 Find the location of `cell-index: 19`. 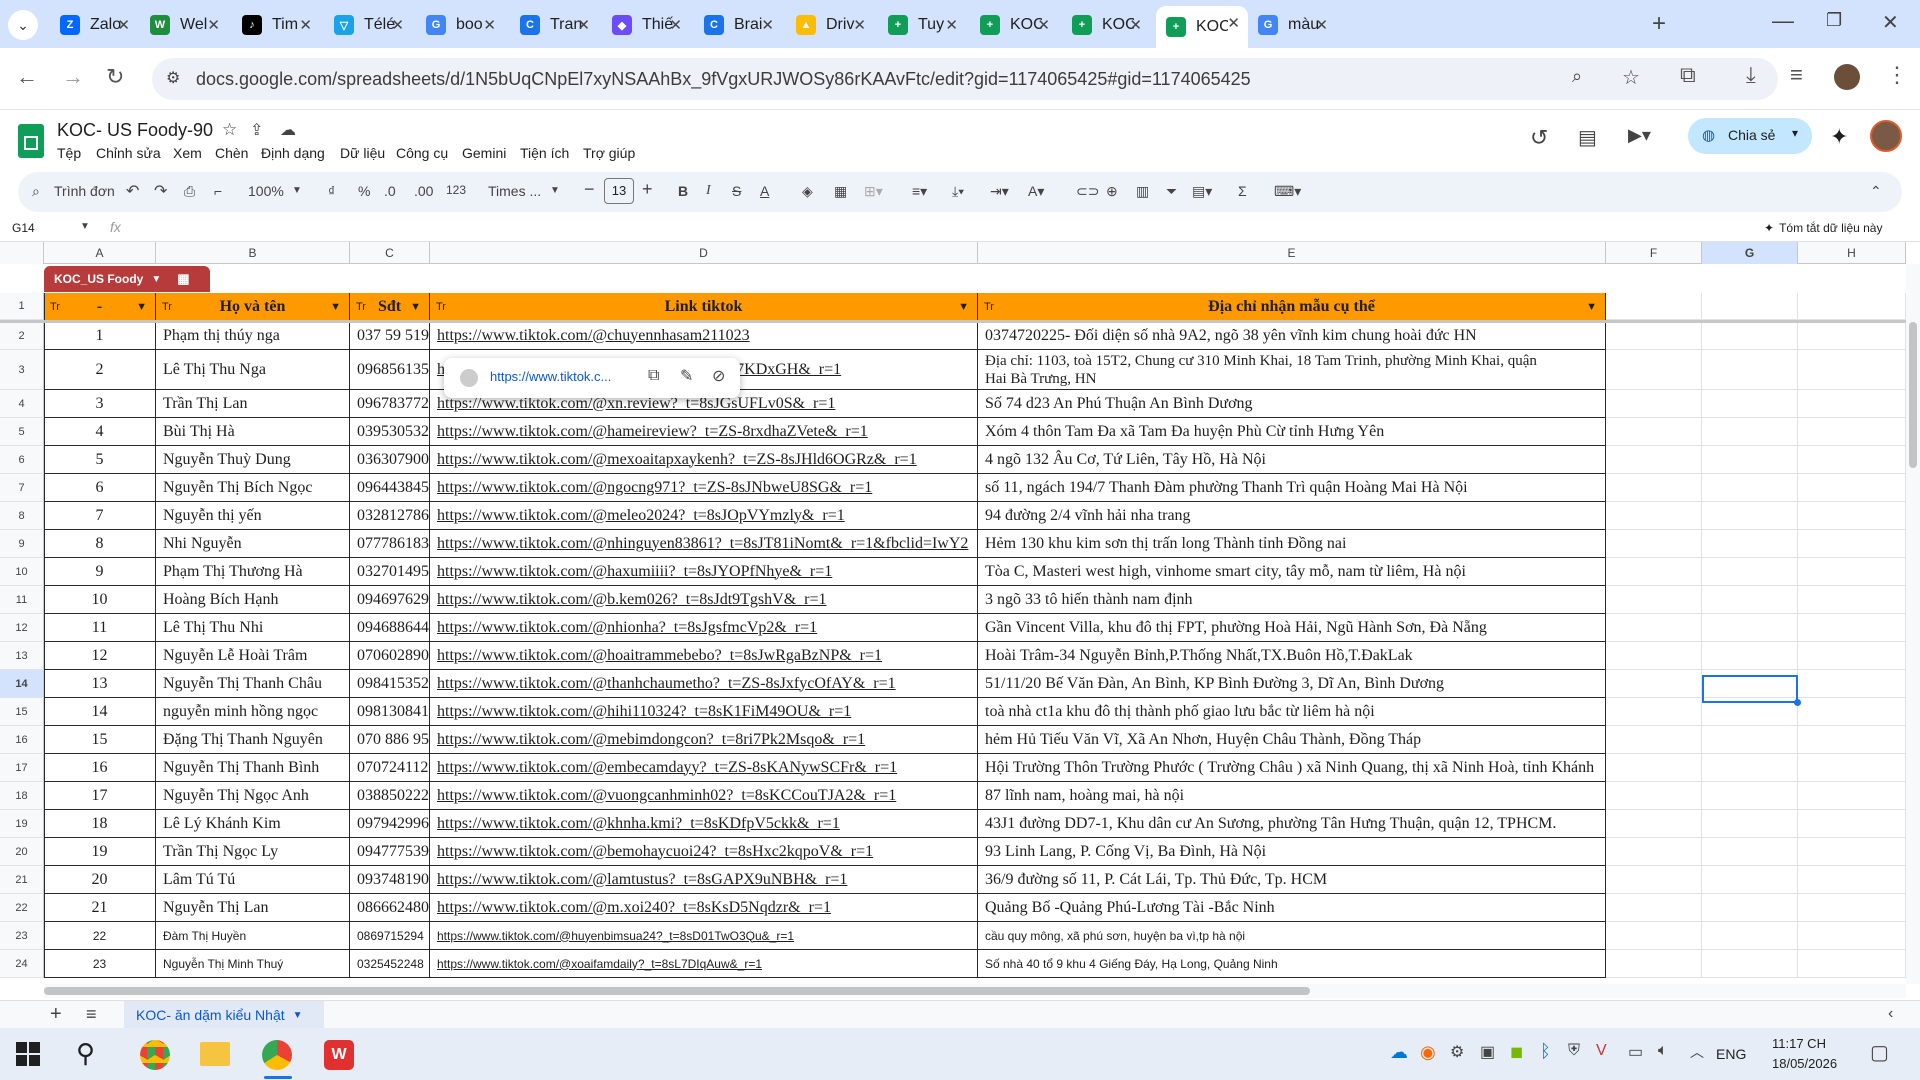

cell-index: 19 is located at coordinates (100, 852).